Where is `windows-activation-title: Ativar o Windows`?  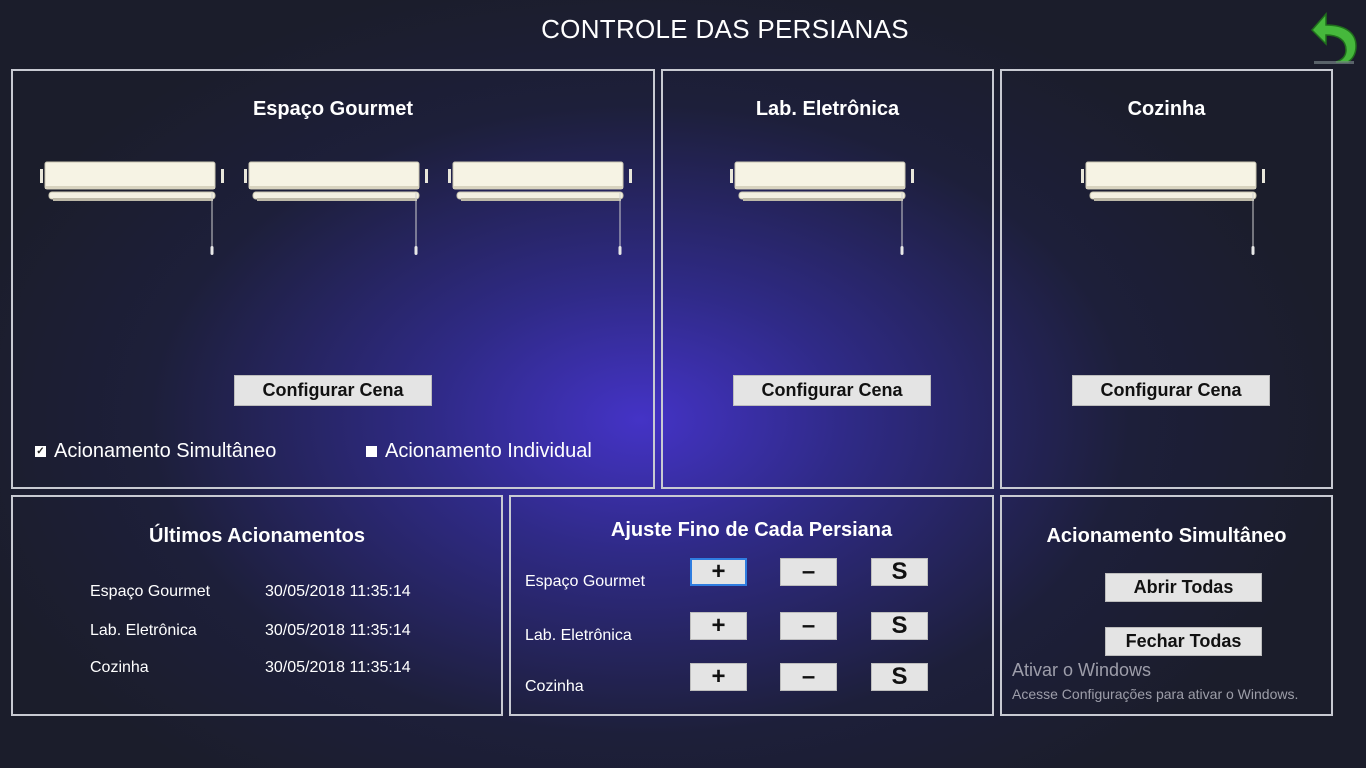 windows-activation-title: Ativar o Windows is located at coordinates (1082, 670).